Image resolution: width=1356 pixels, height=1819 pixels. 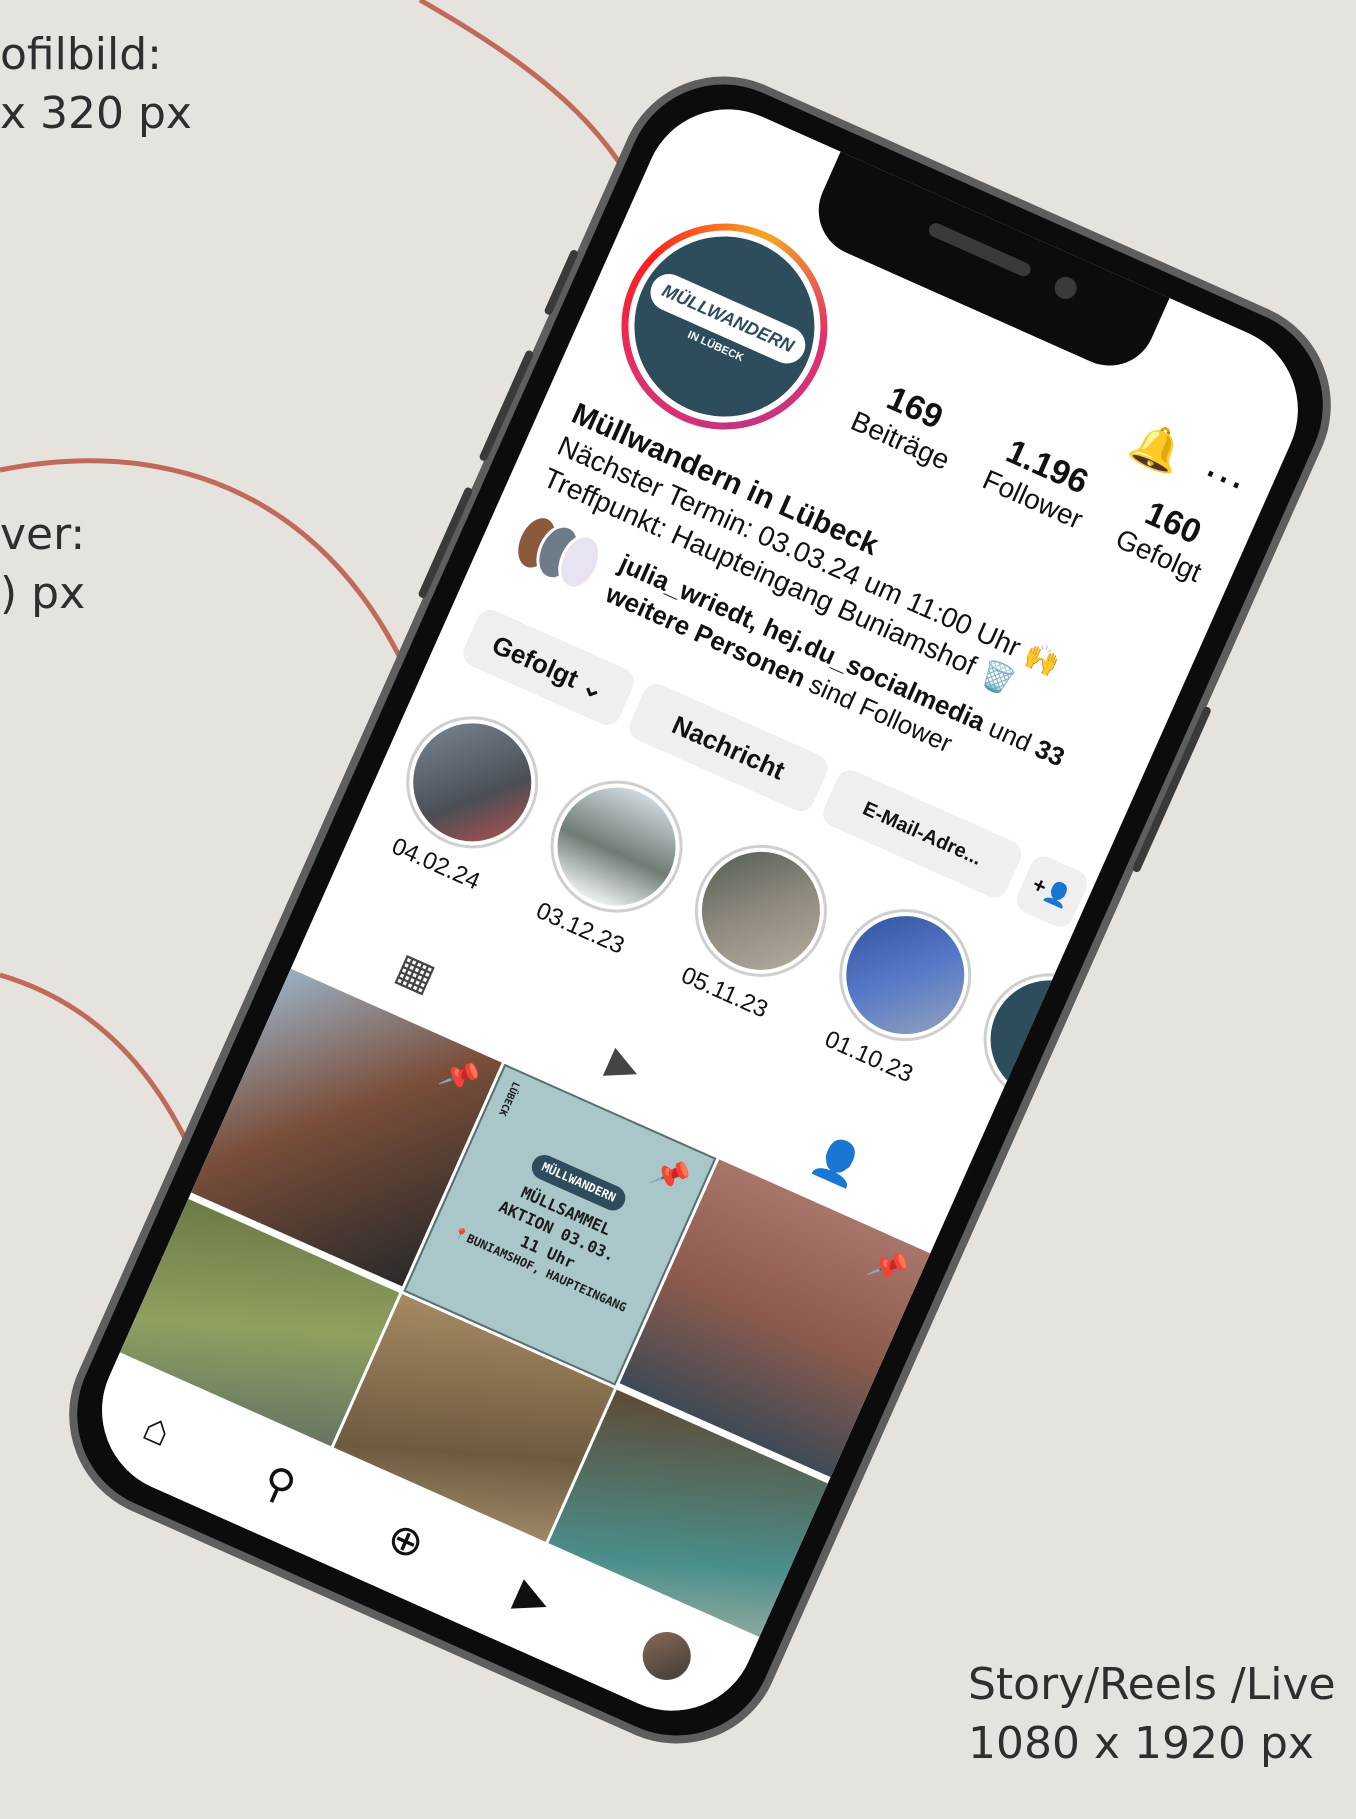 I want to click on highlight-item: 03.12.23, so click(x=609, y=863).